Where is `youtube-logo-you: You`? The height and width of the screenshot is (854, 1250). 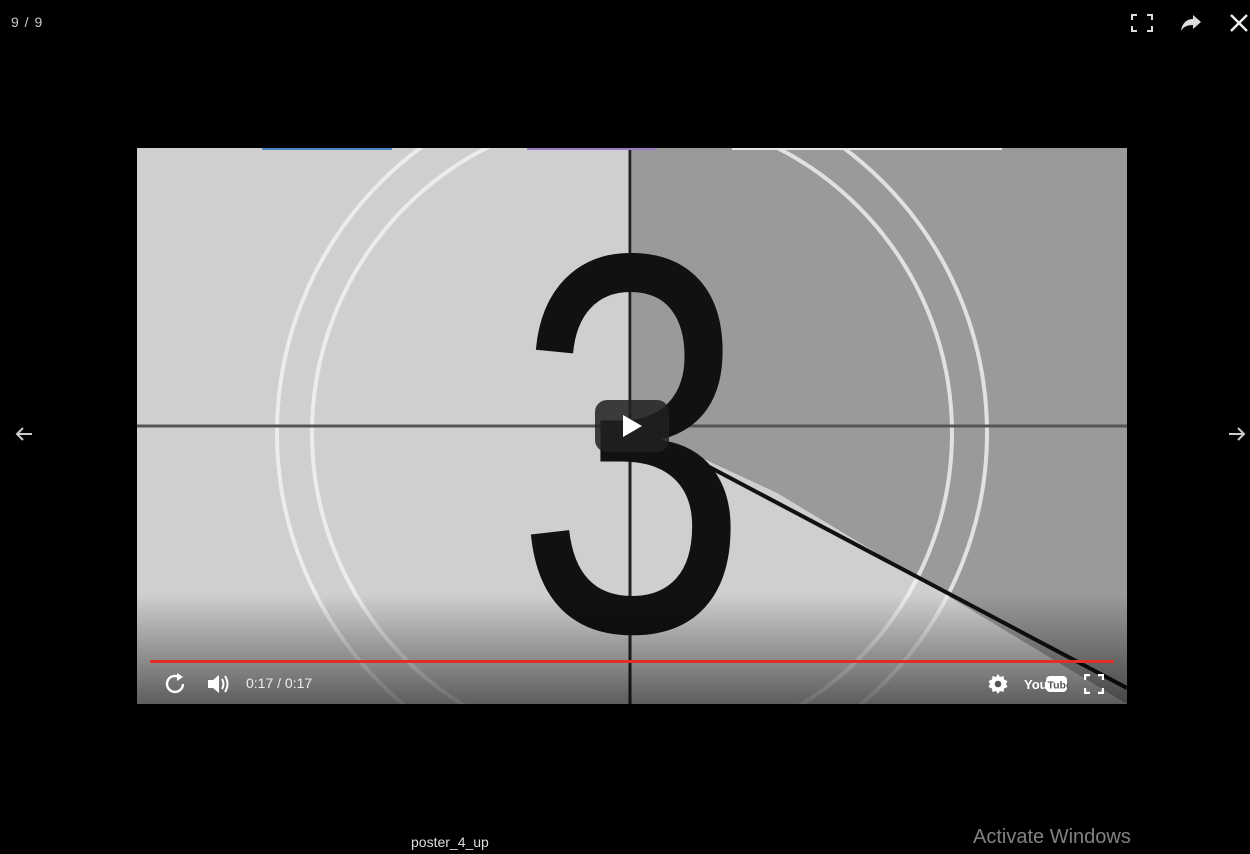 youtube-logo-you: You is located at coordinates (1036, 684).